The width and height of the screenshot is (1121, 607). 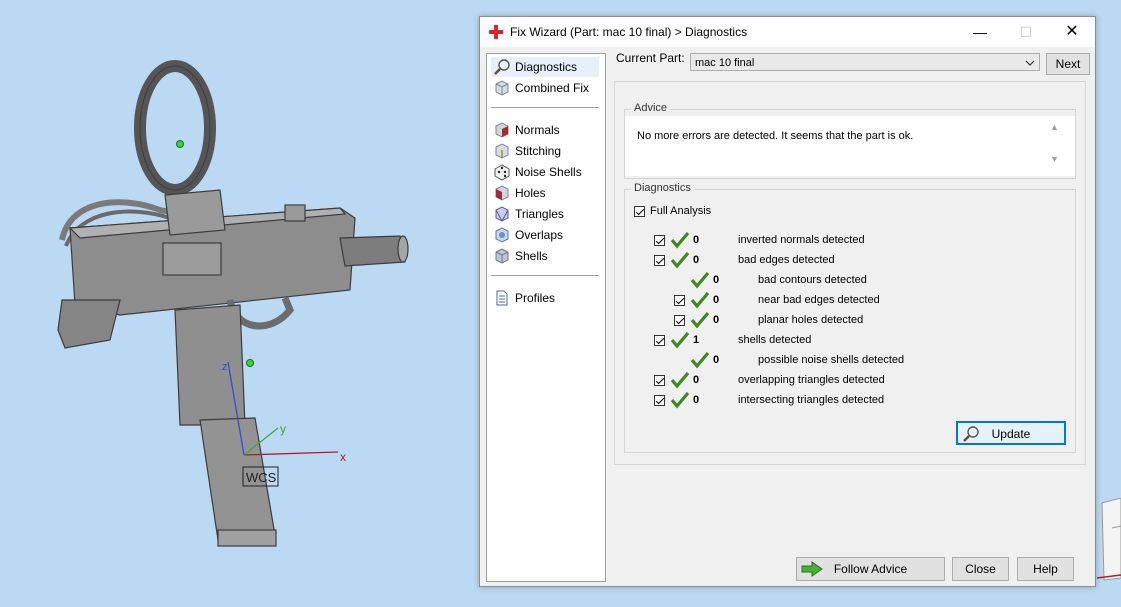 I want to click on text-intersecting-triangles: intersecting triangles detected, so click(x=811, y=400).